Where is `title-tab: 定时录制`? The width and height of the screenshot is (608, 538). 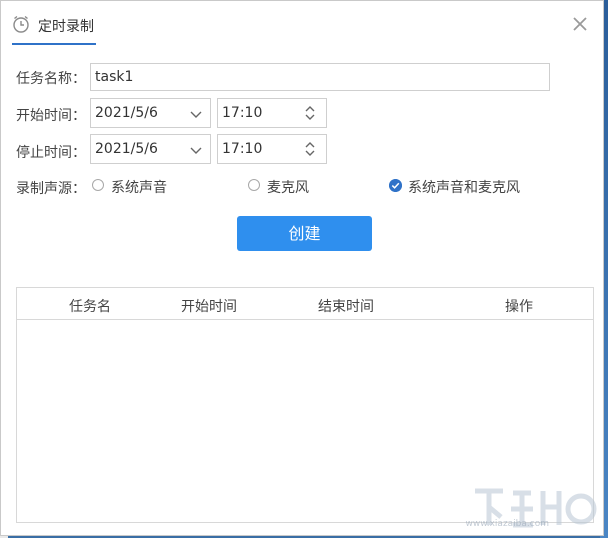 title-tab: 定时录制 is located at coordinates (54, 29).